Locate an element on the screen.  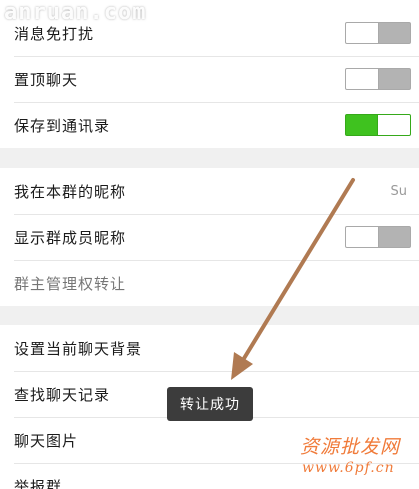
mute-toggle is located at coordinates (378, 33).